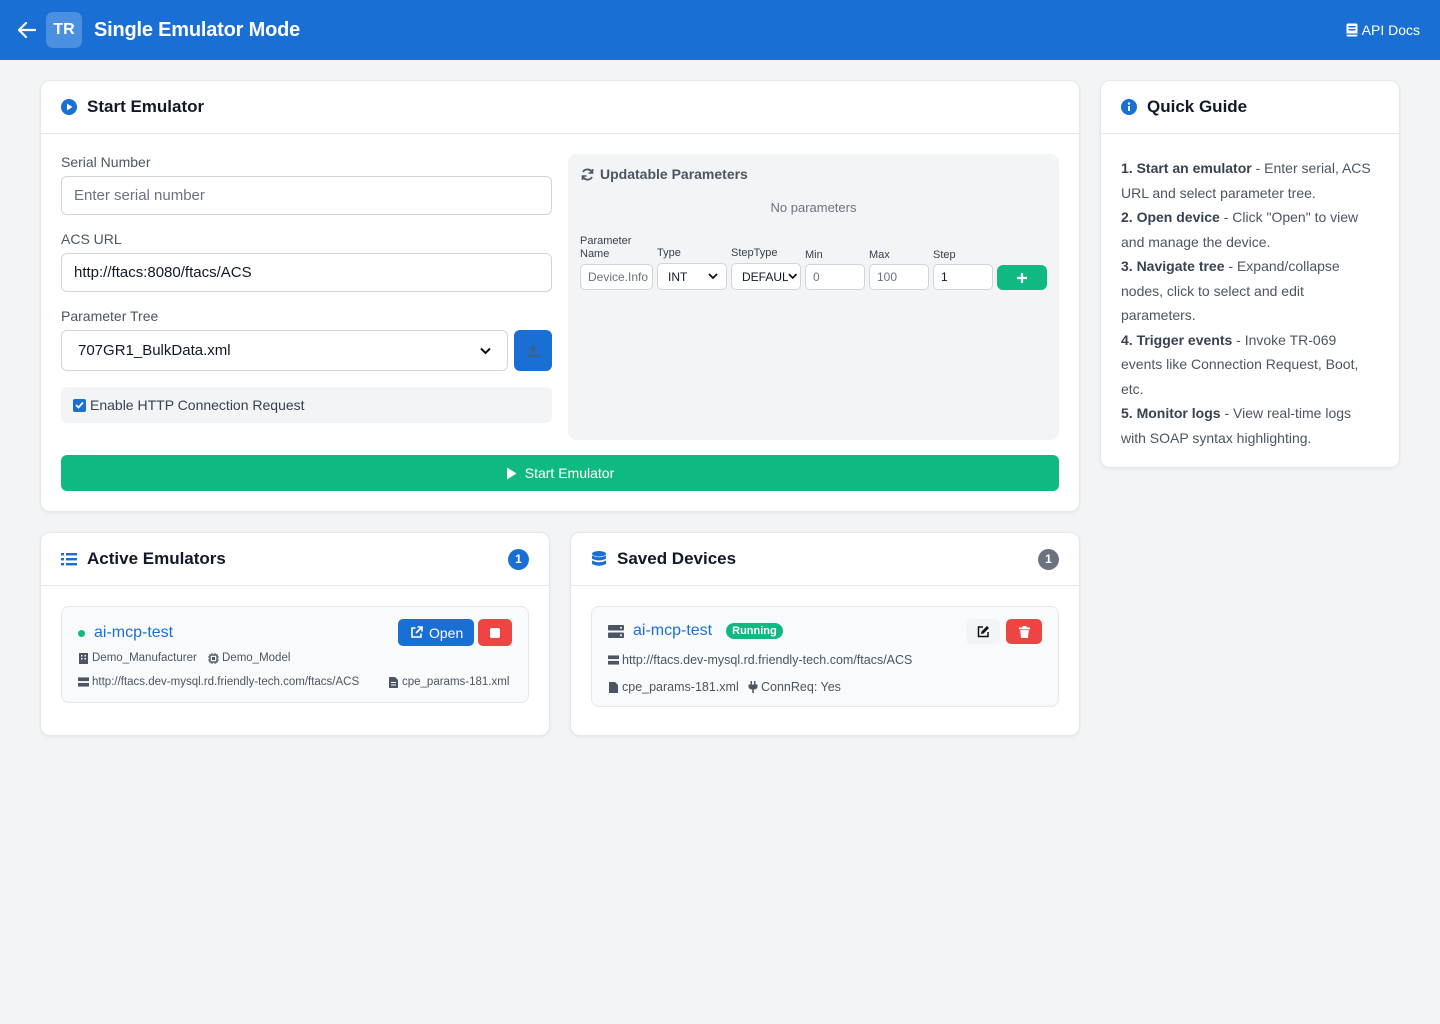 This screenshot has height=1024, width=1440. I want to click on status-dot, so click(81, 633).